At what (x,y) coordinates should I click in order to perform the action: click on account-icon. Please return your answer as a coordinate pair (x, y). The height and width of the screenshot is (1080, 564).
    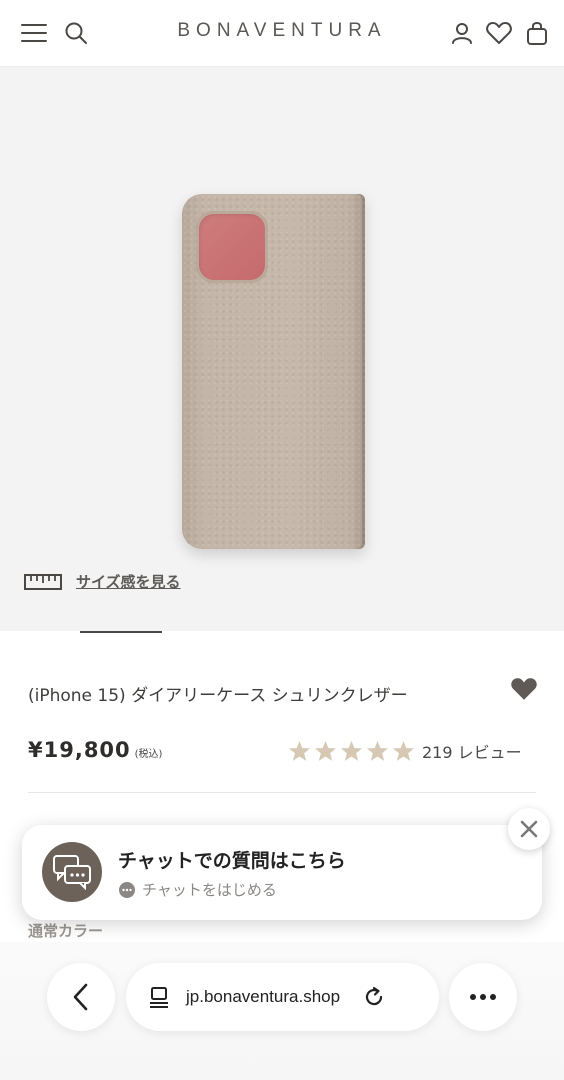
    Looking at the image, I should click on (462, 33).